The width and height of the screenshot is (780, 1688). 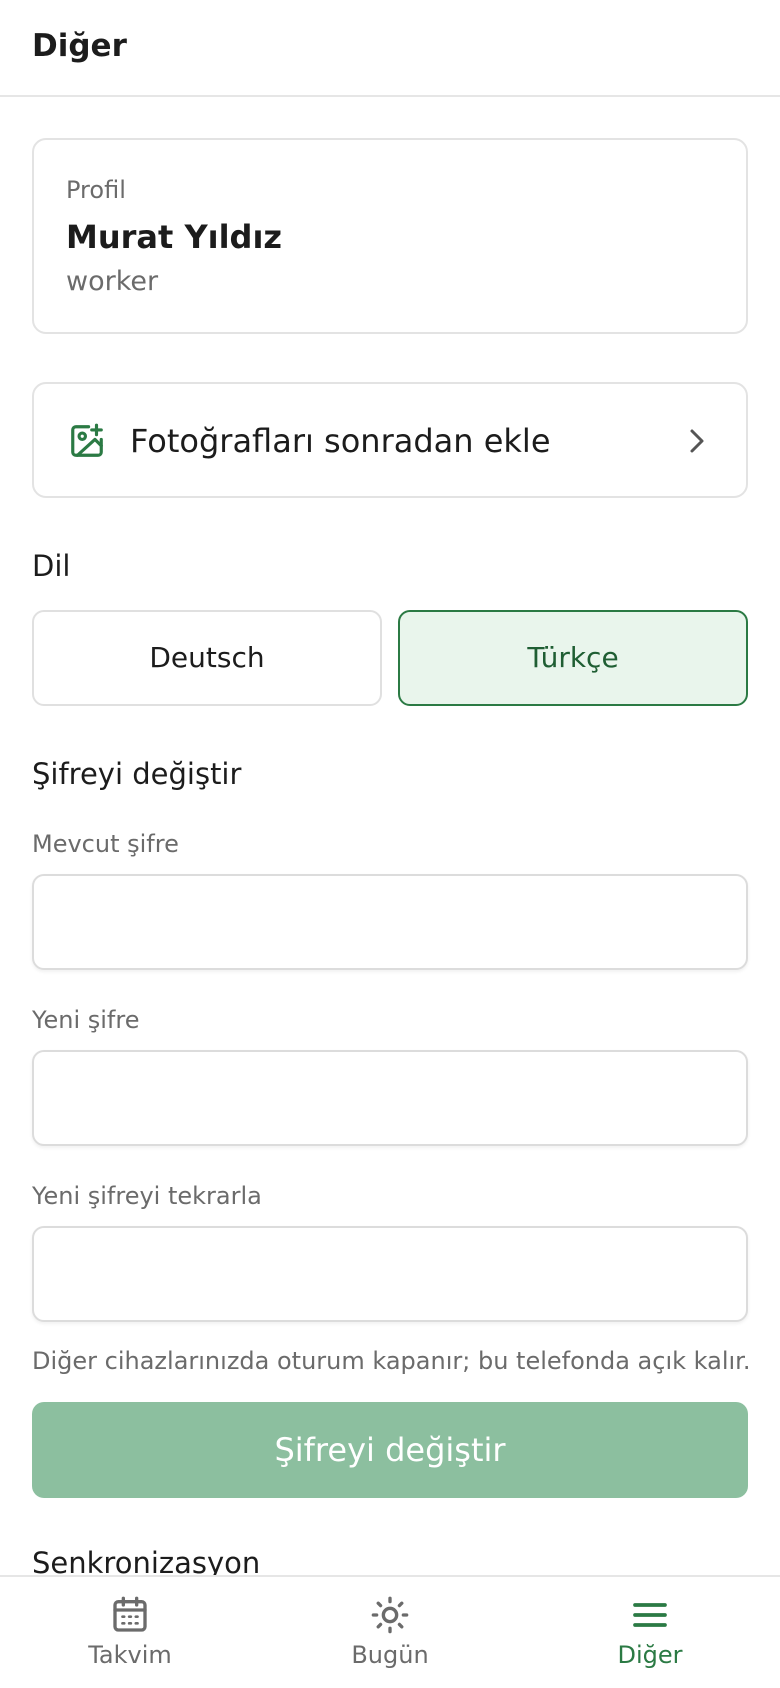 I want to click on bottom-nav: Takvim Bugün Diğer, so click(x=390, y=1631).